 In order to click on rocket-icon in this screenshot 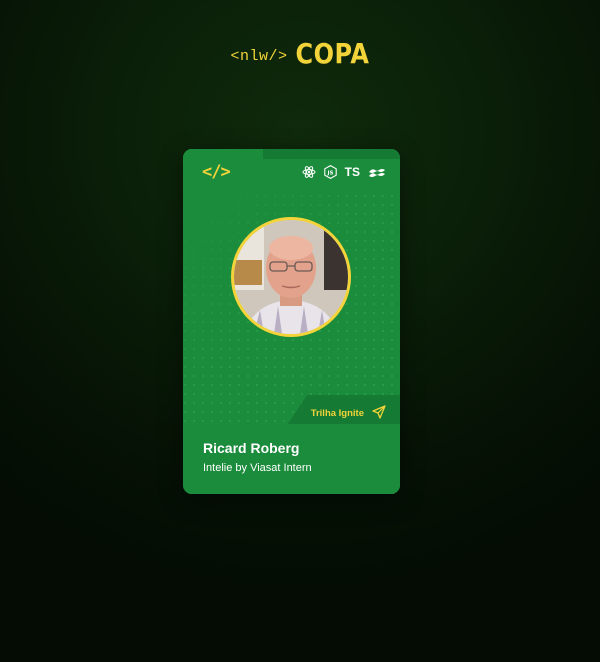, I will do `click(379, 413)`.